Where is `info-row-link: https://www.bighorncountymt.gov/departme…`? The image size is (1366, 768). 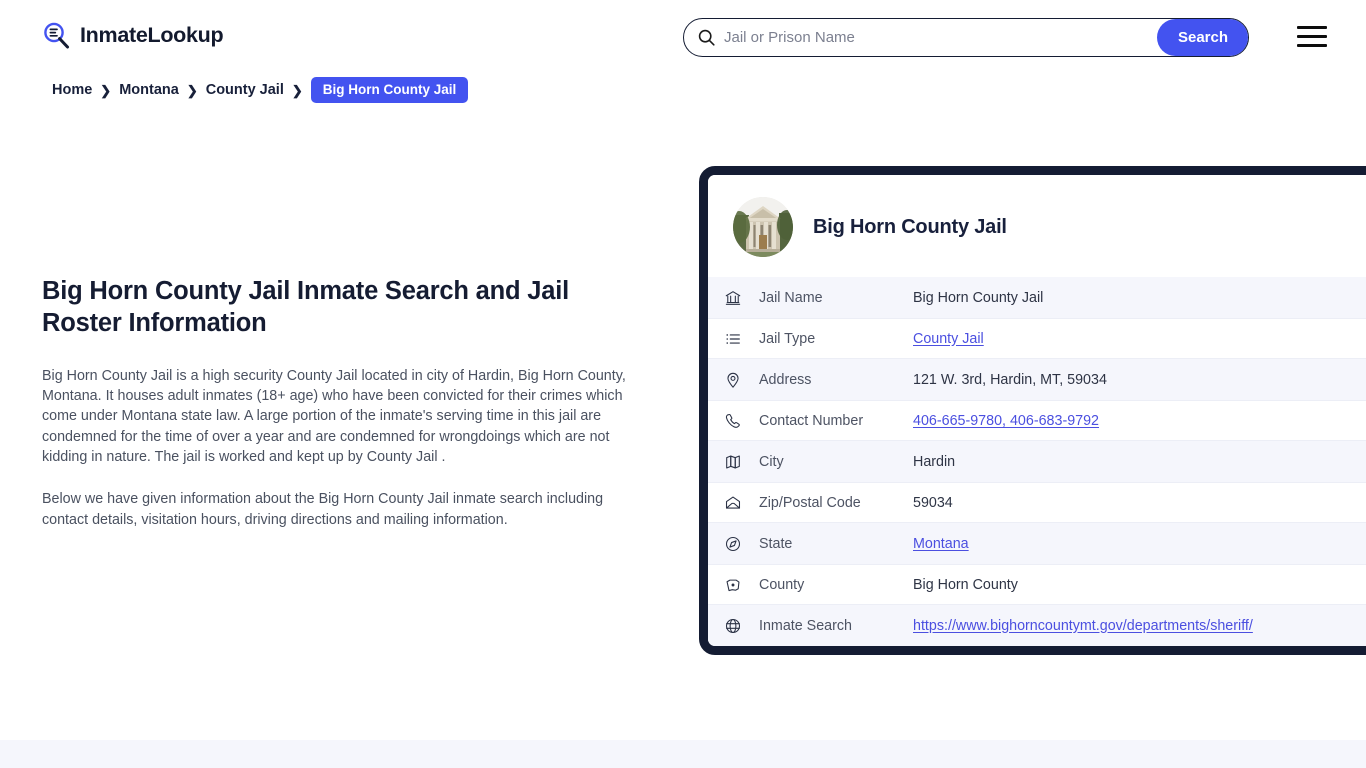 info-row-link: https://www.bighorncountymt.gov/departme… is located at coordinates (1083, 626).